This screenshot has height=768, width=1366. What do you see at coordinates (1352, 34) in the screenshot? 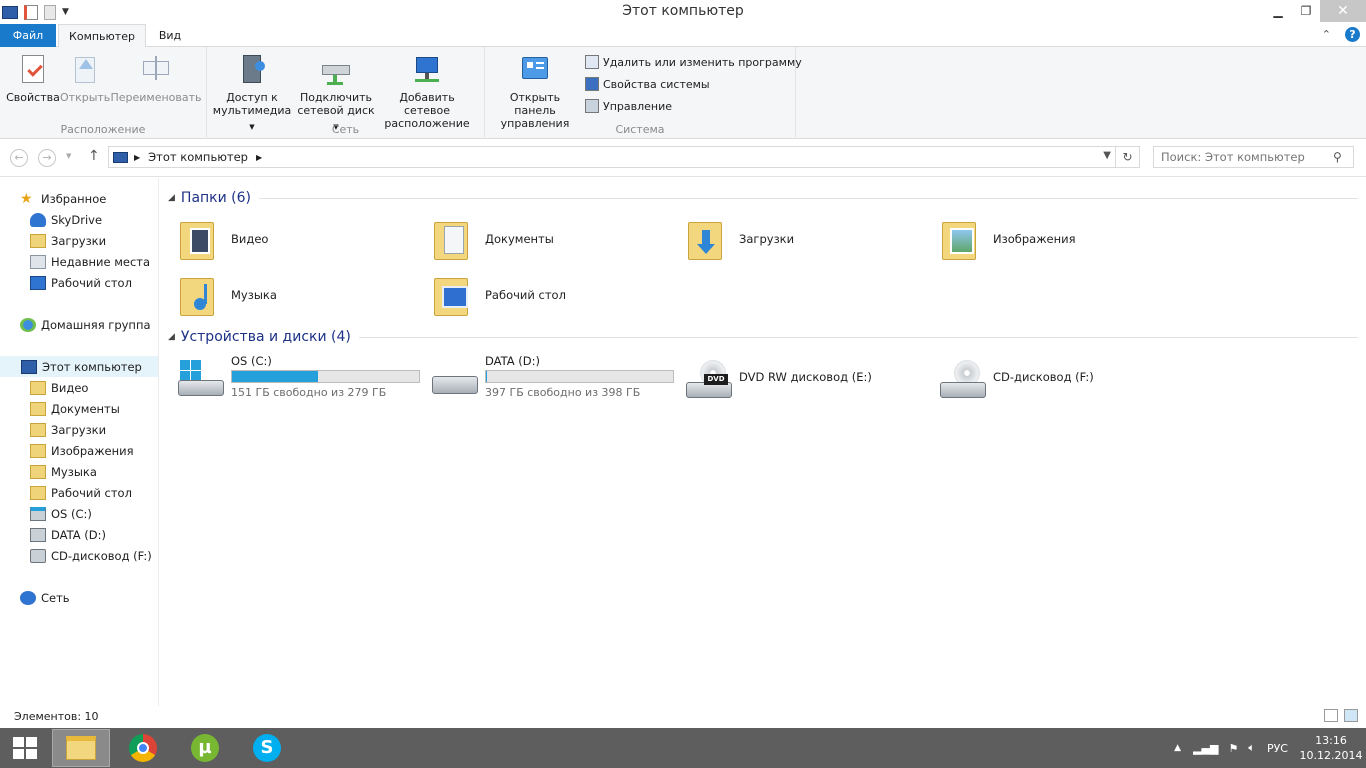
I see `help-icon: ?` at bounding box center [1352, 34].